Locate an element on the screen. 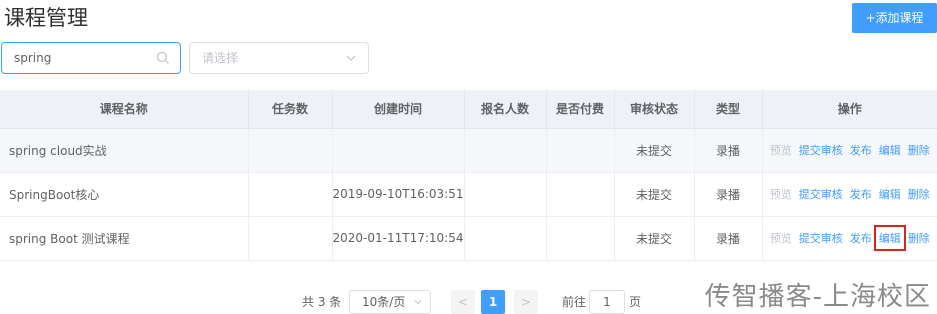 The image size is (937, 314). header-paid: 是否付费 is located at coordinates (580, 109).